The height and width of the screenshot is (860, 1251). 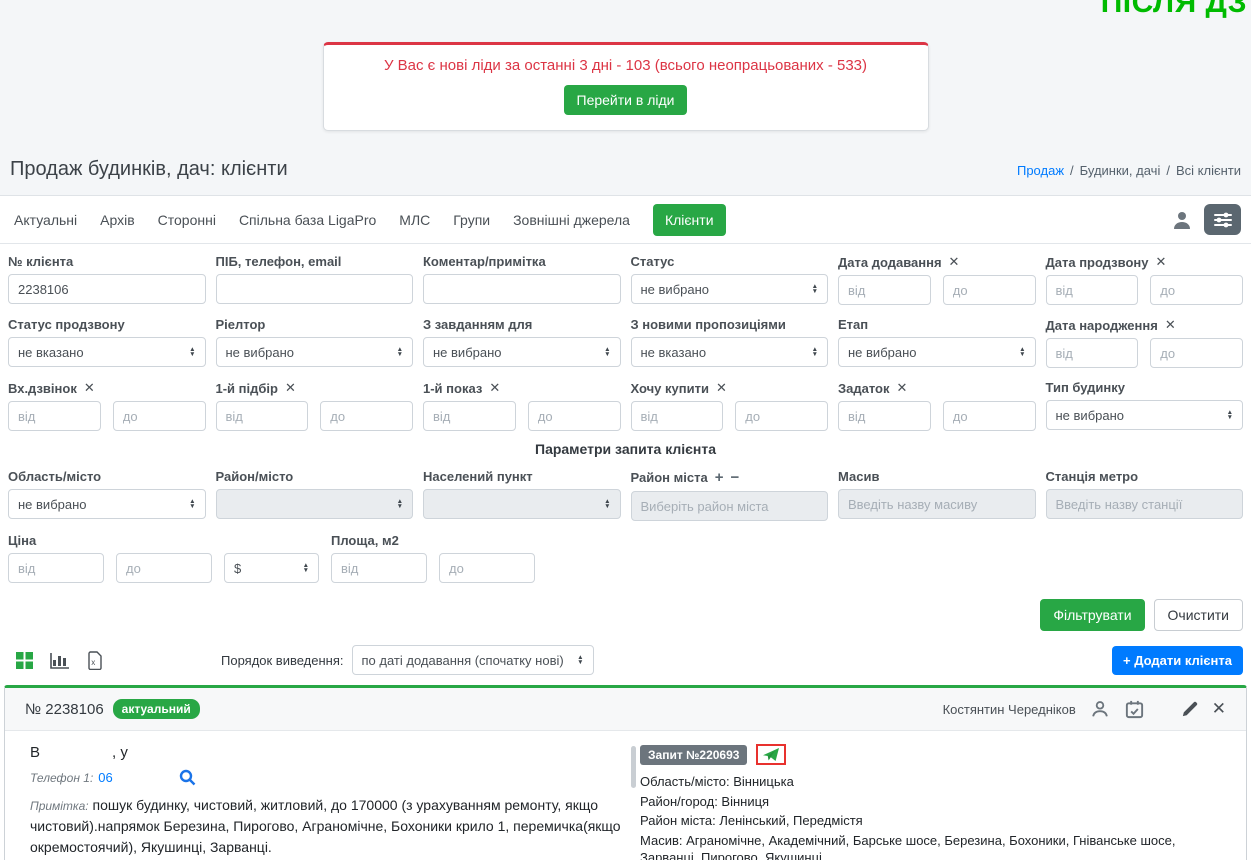 What do you see at coordinates (719, 477) in the screenshot?
I see `add-city-district-icon: +` at bounding box center [719, 477].